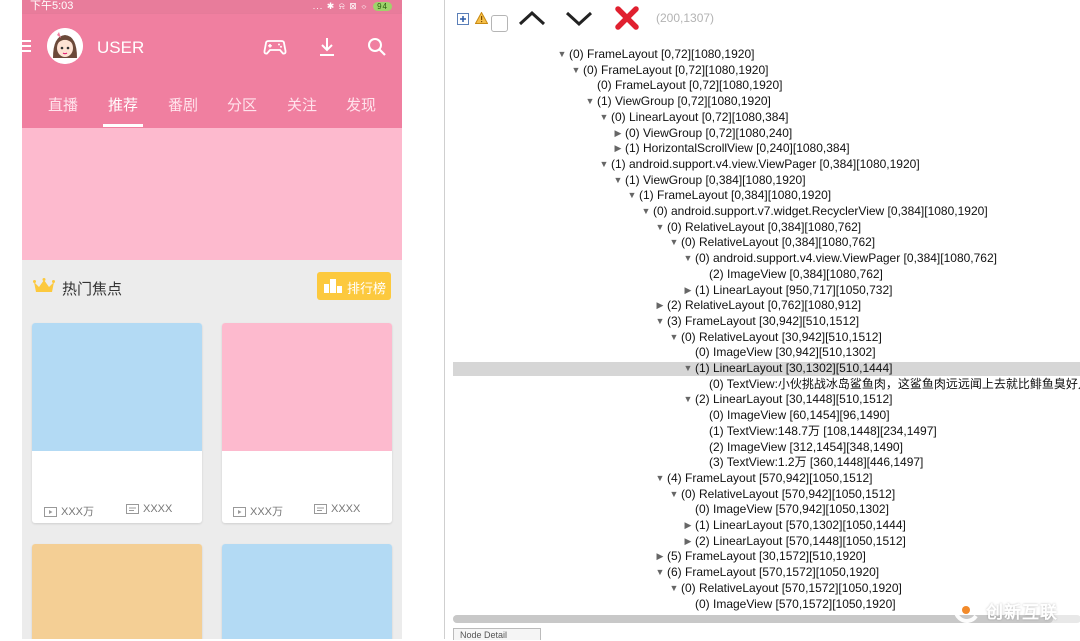  Describe the element at coordinates (788, 493) in the screenshot. I see `tree-node-label: (0) RelativeLayout [570,942][1050,1512]` at that location.